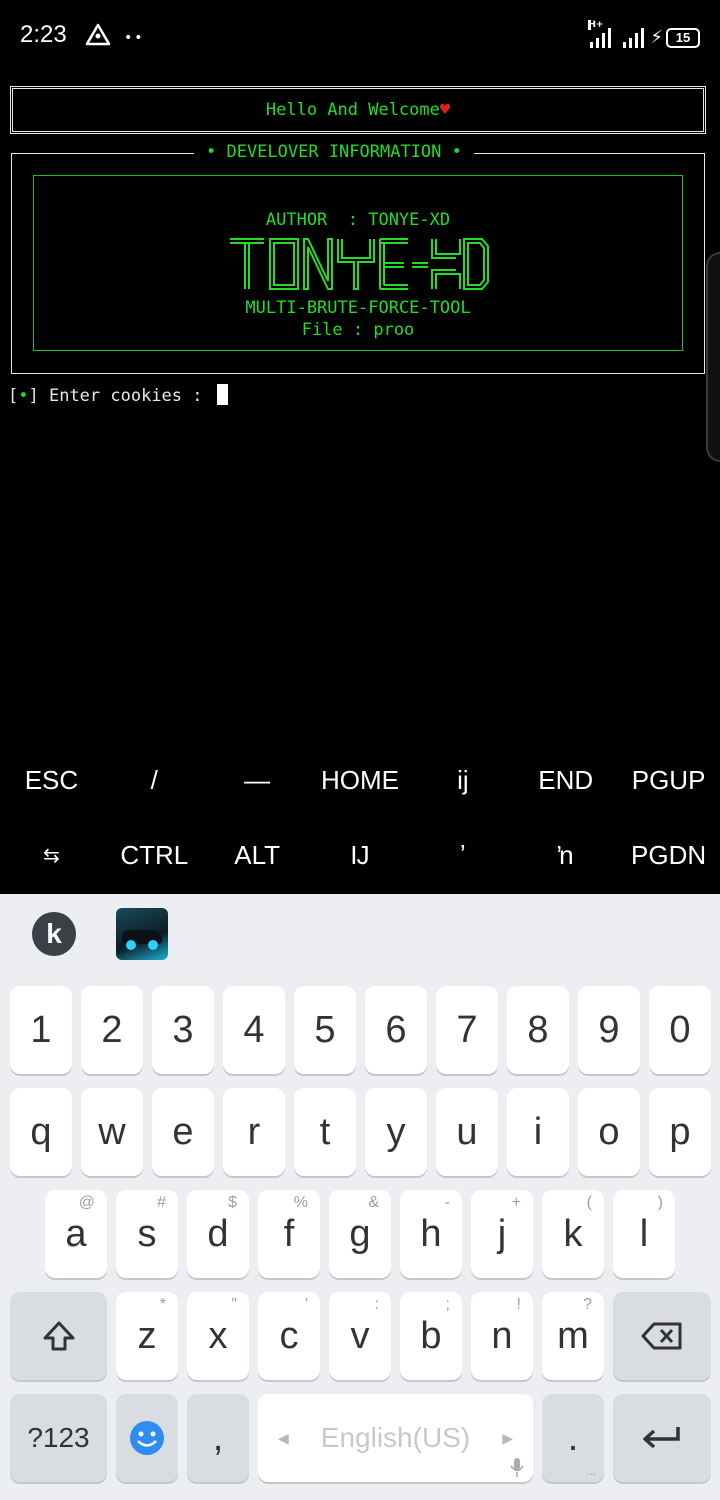  What do you see at coordinates (462, 855) in the screenshot?
I see `apostrophe-key: ʼ` at bounding box center [462, 855].